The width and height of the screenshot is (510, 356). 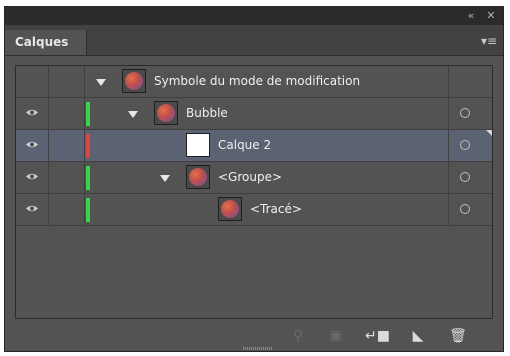 I want to click on layer-name: Symbole du mode de modification, so click(x=257, y=81).